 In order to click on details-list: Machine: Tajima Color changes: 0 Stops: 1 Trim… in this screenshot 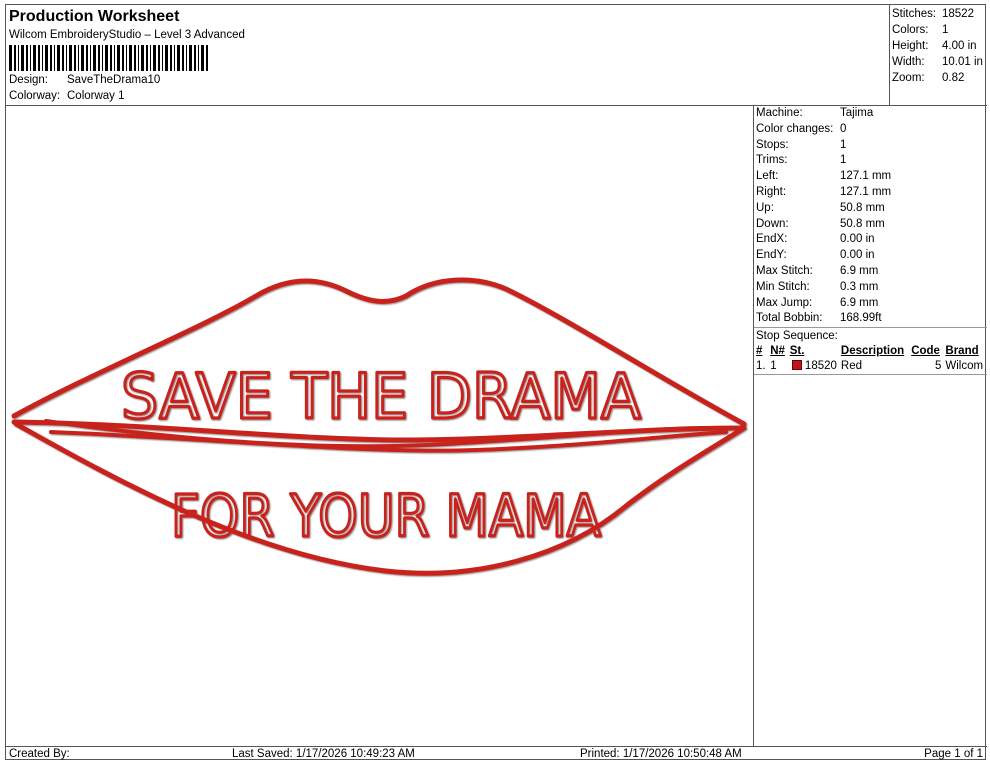, I will do `click(870, 216)`.